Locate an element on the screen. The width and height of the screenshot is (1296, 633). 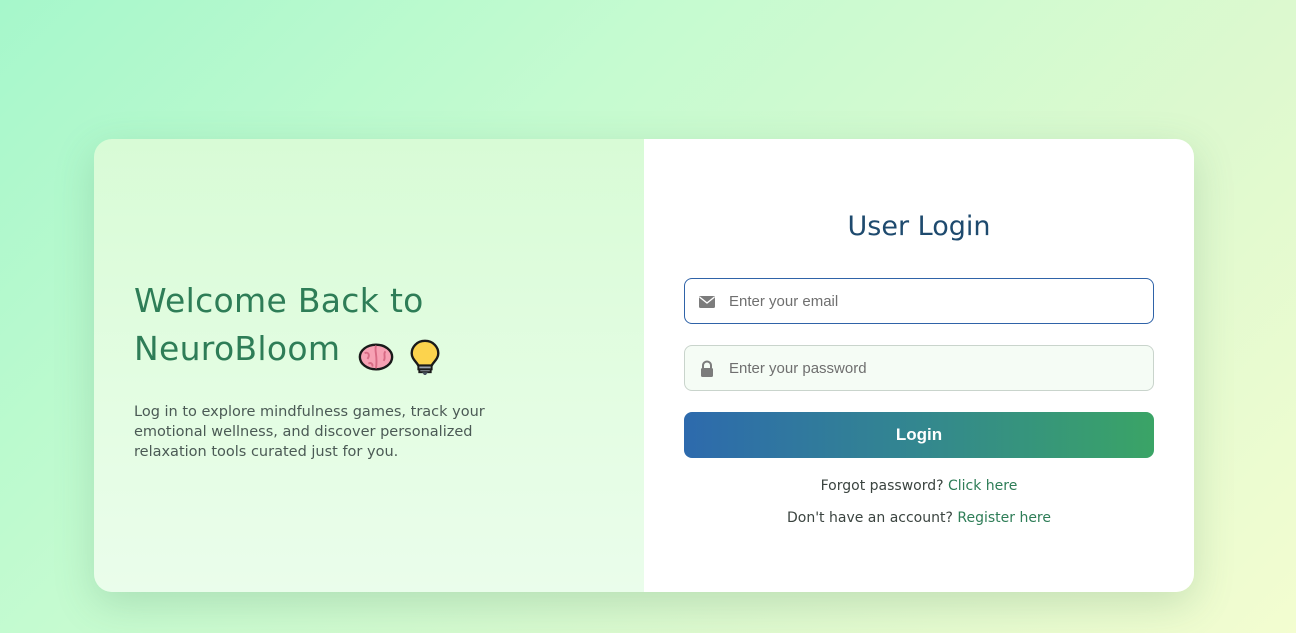
brain-icon is located at coordinates (376, 356).